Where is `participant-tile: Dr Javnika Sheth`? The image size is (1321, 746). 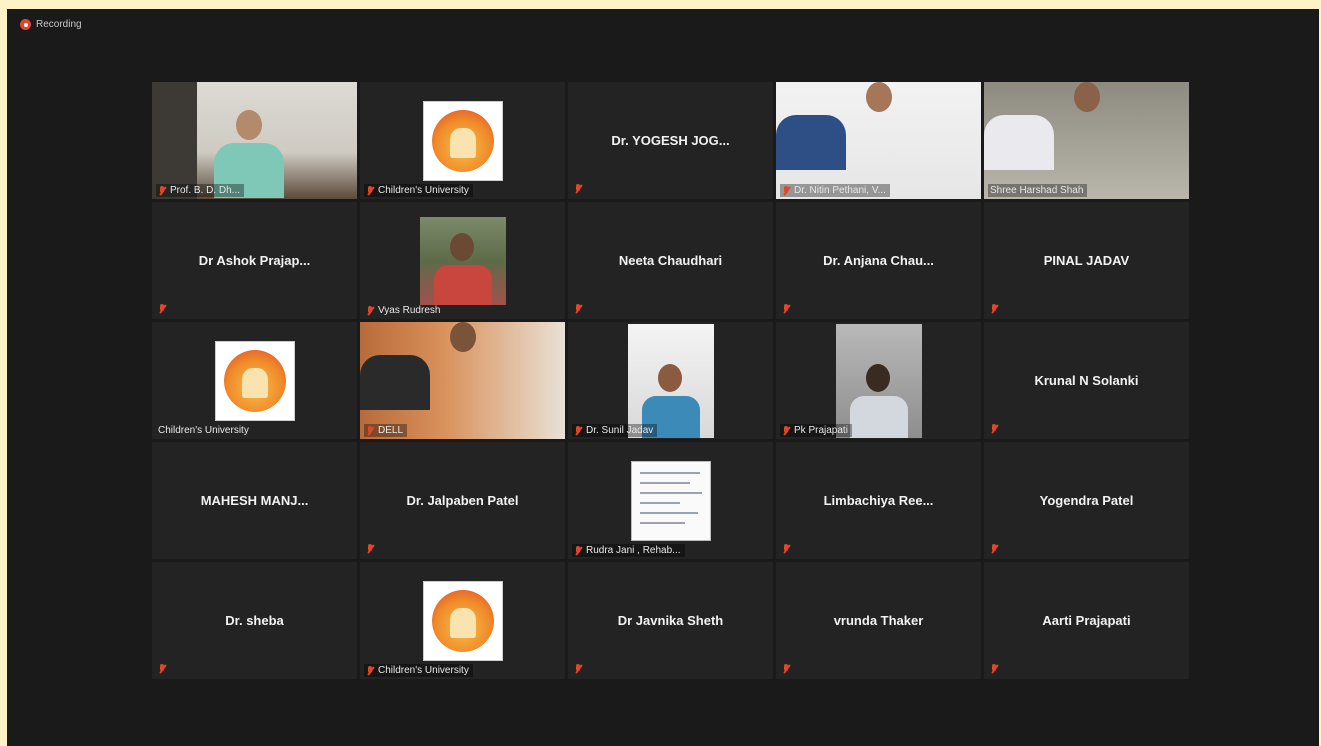
participant-tile: Dr Javnika Sheth is located at coordinates (670, 620).